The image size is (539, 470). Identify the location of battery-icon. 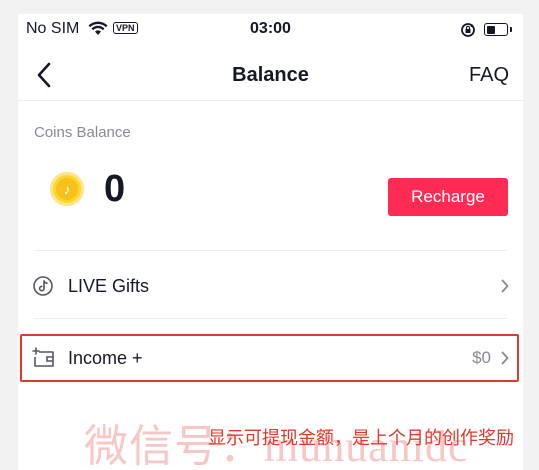
(496, 29).